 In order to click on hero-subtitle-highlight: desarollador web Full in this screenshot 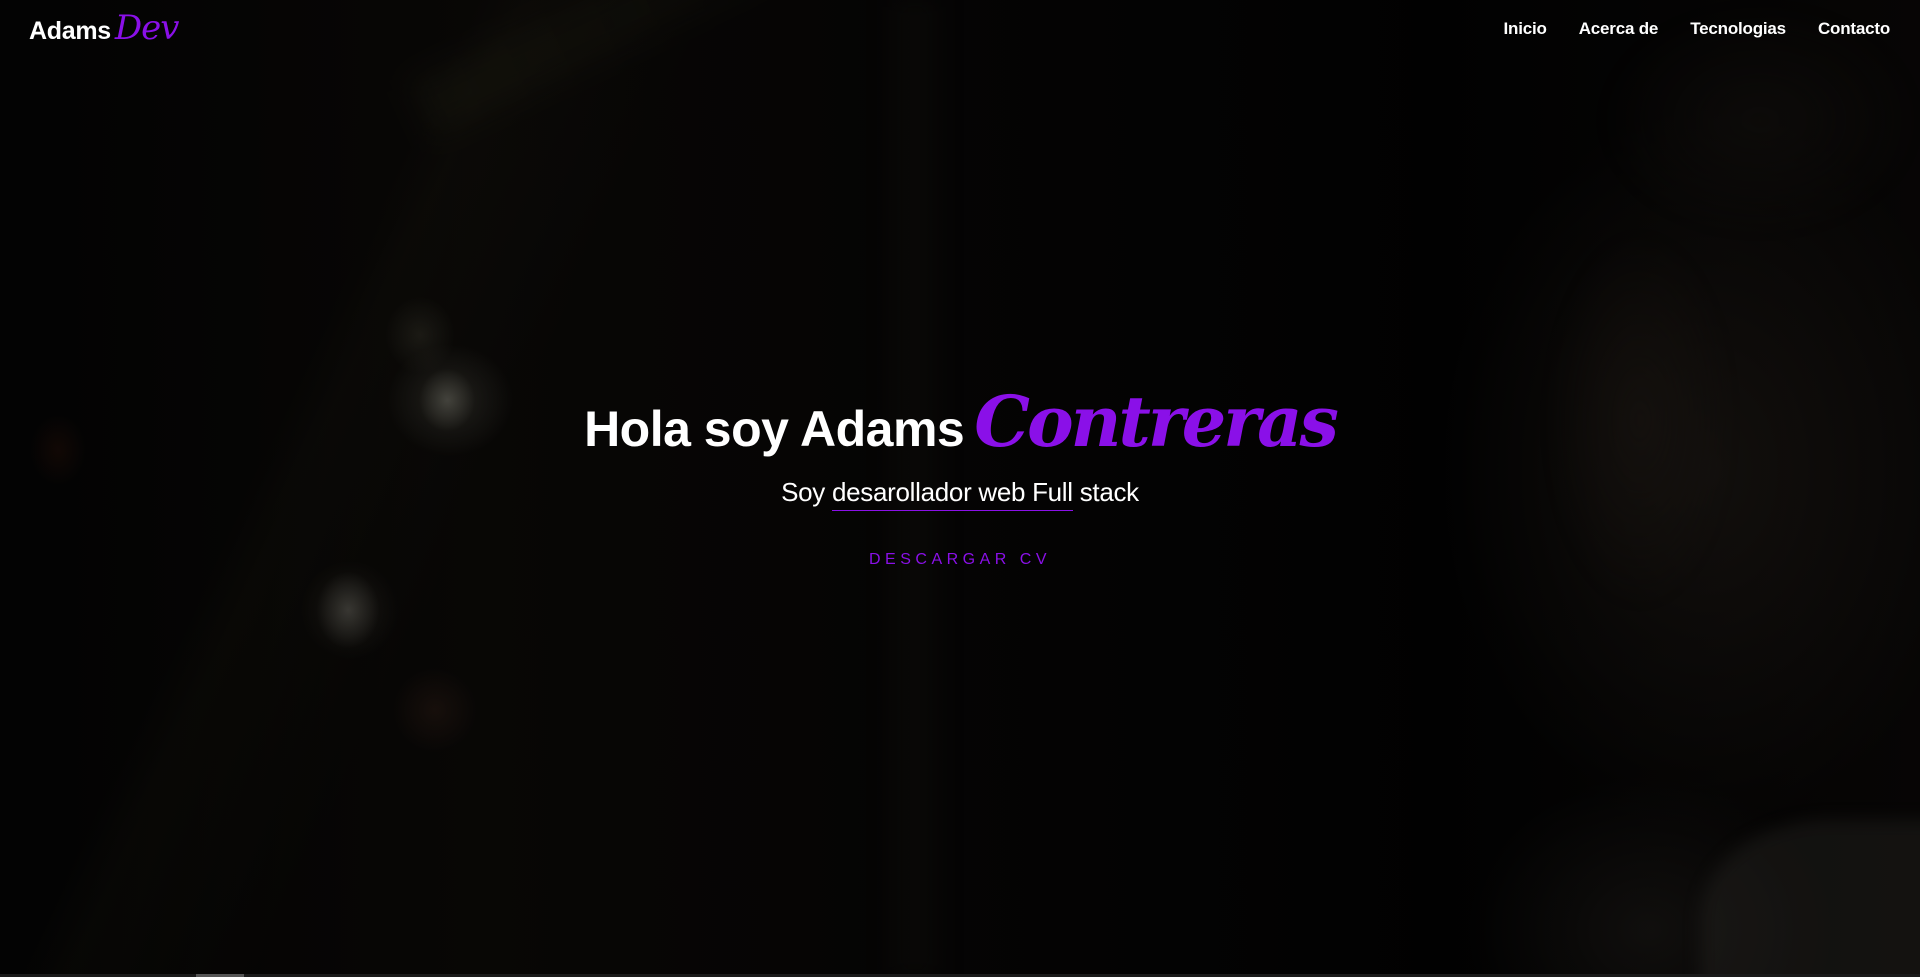, I will do `click(952, 494)`.